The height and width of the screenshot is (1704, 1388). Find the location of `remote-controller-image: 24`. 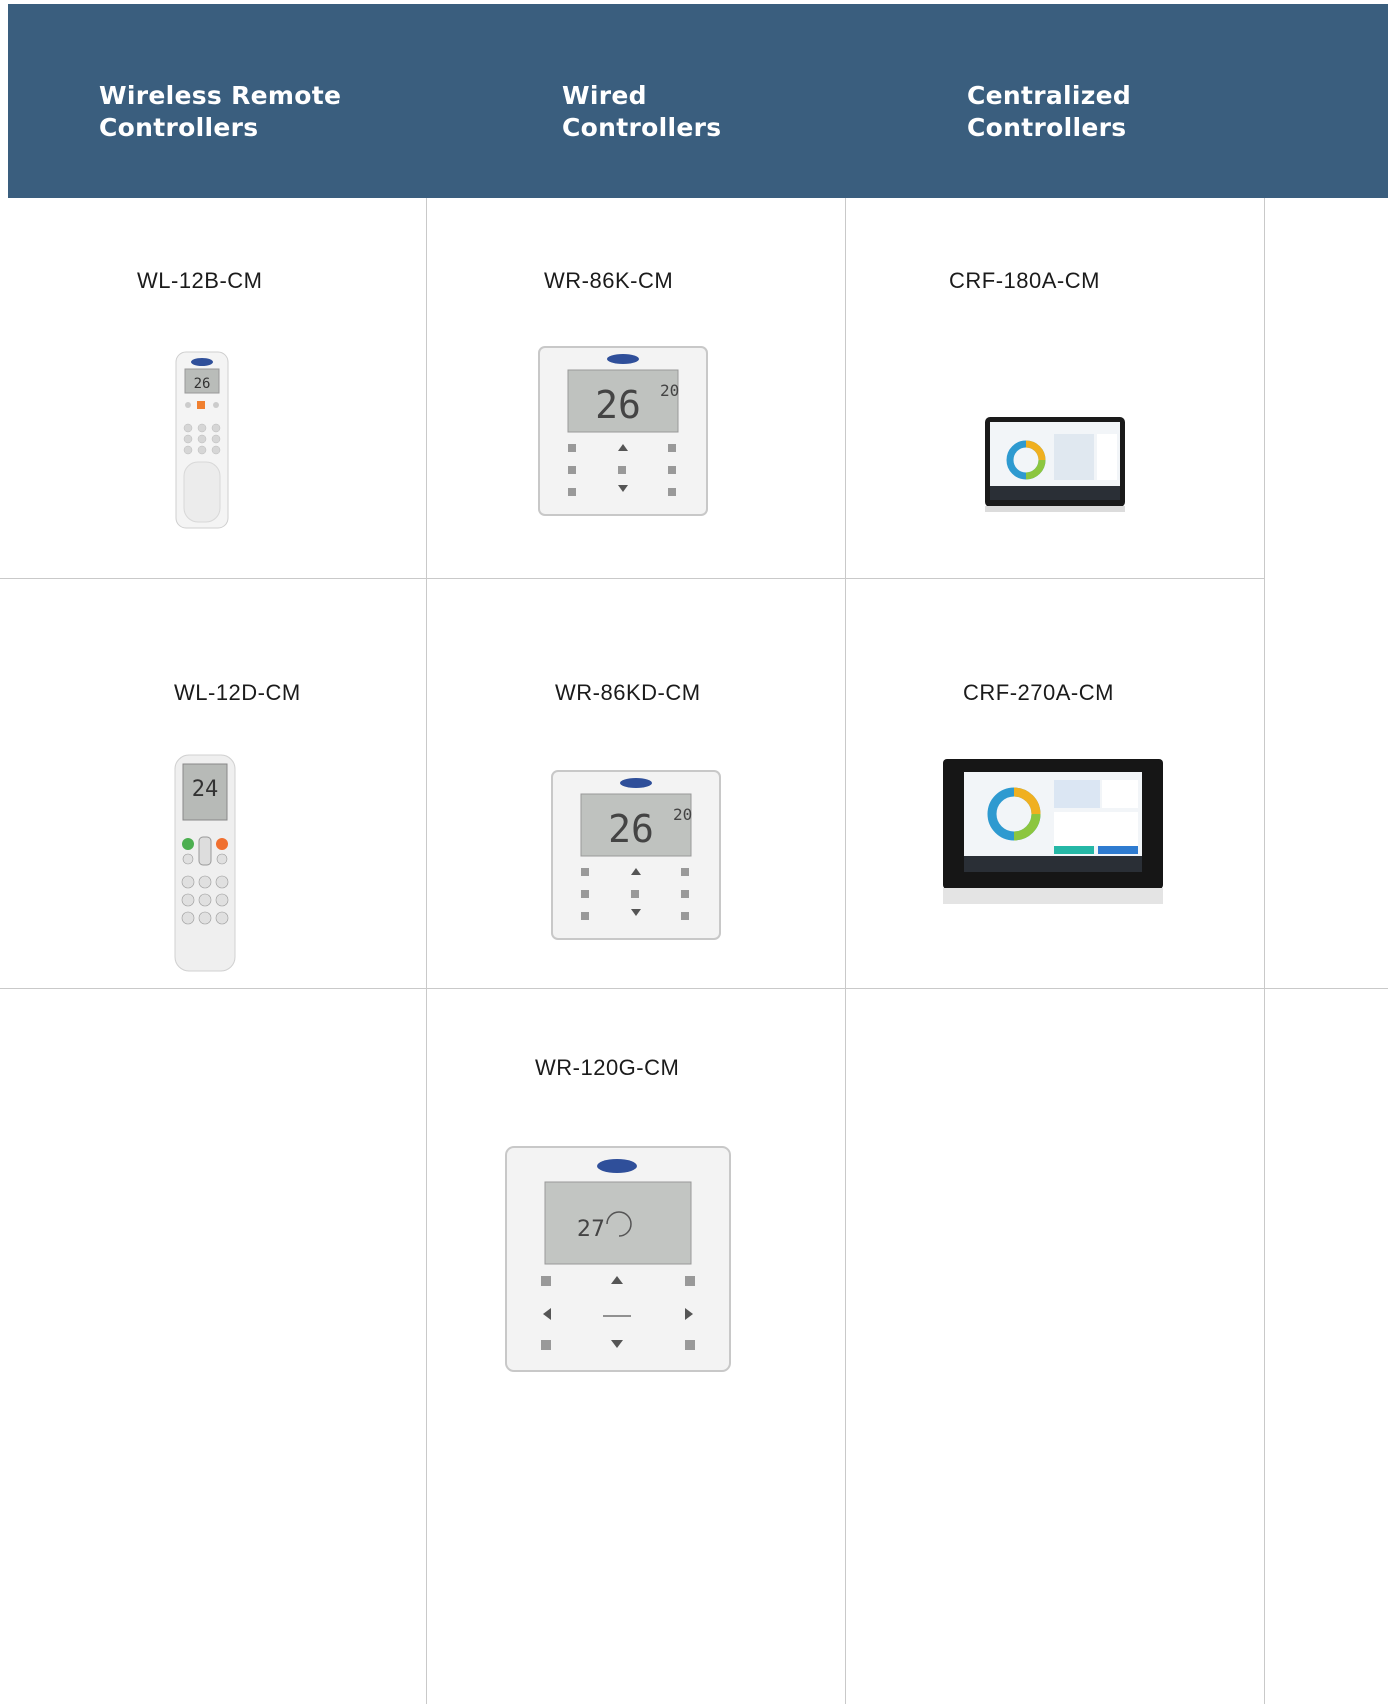

remote-controller-image: 24 is located at coordinates (205, 863).